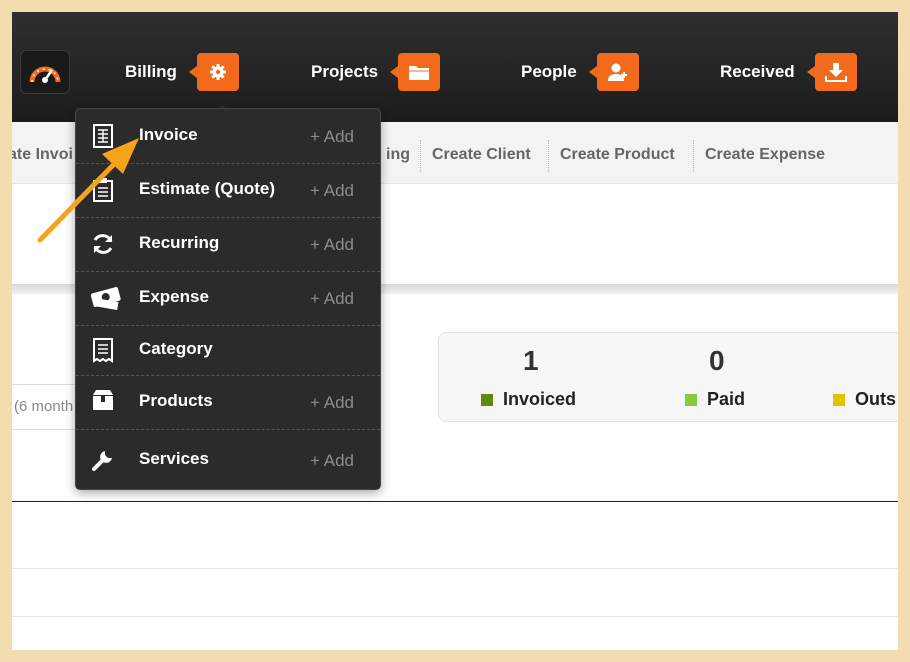 The height and width of the screenshot is (662, 910). I want to click on annotation-arrow, so click(88, 190).